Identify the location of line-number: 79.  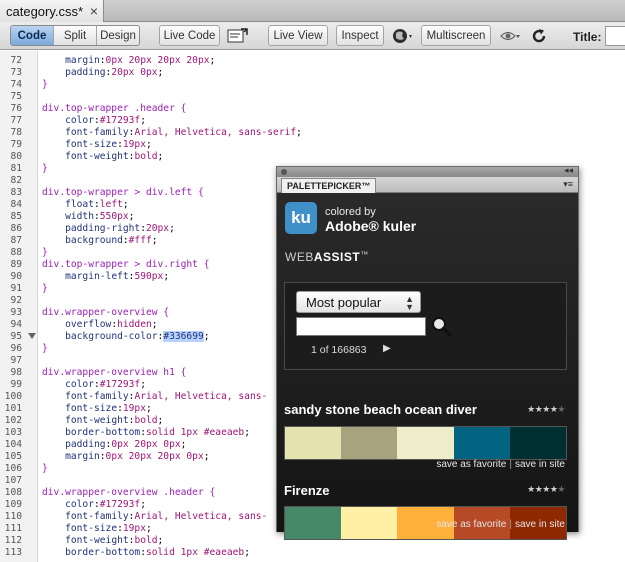
(16, 144).